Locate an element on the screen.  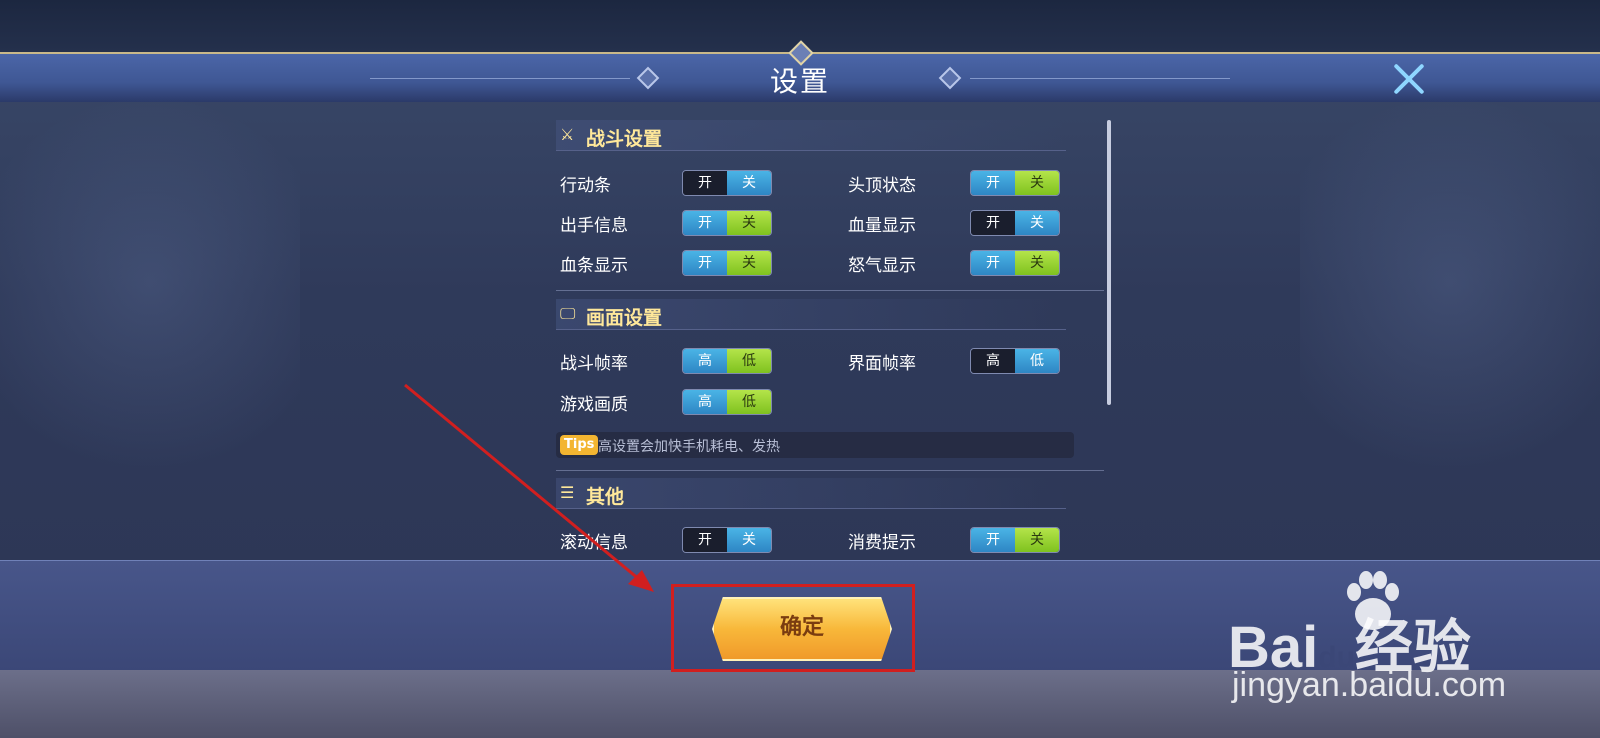
section-header-battle: ⚔ 战斗设置 is located at coordinates (811, 135).